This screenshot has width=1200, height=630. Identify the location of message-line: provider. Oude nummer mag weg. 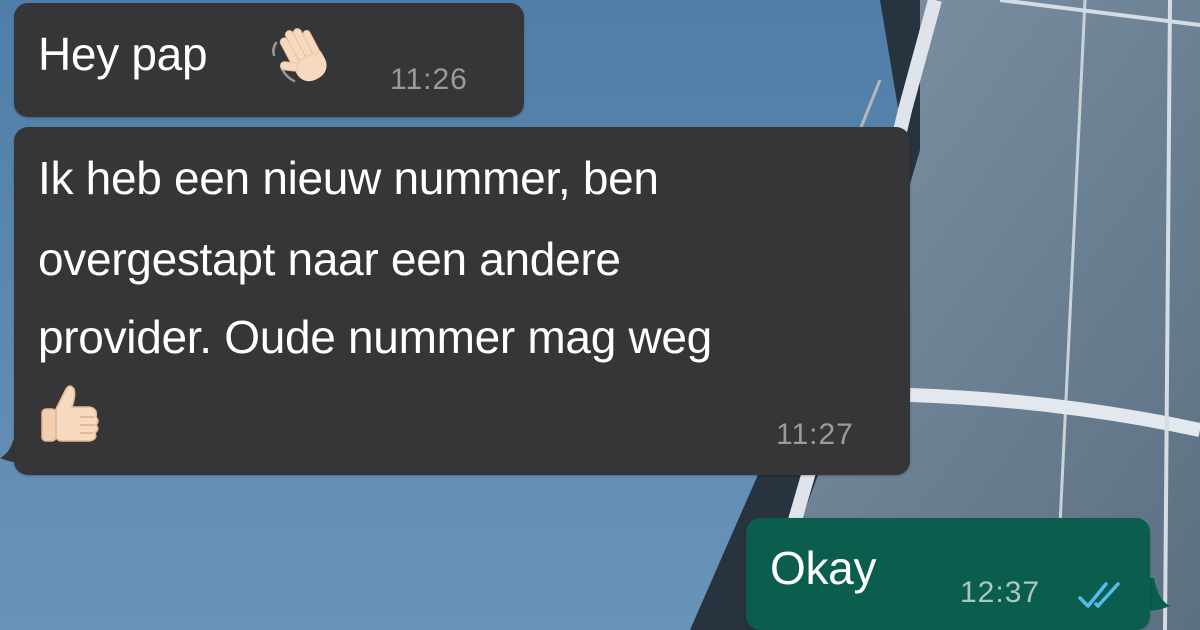
(375, 337).